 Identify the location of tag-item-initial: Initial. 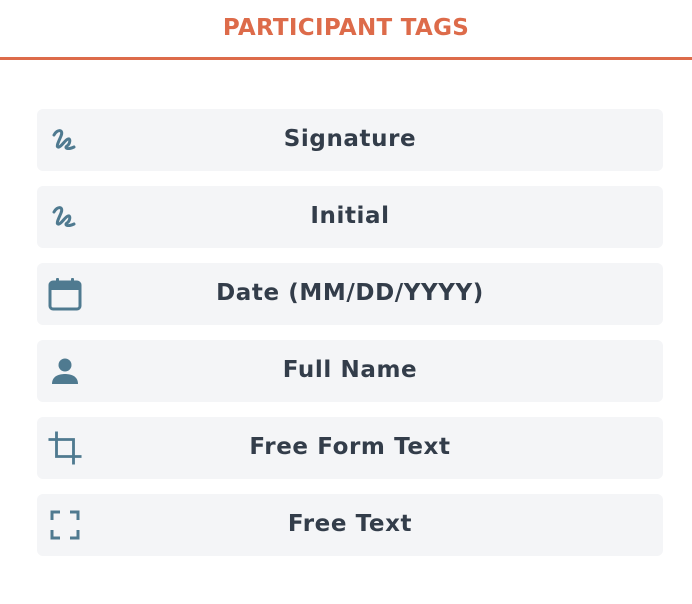
(350, 217).